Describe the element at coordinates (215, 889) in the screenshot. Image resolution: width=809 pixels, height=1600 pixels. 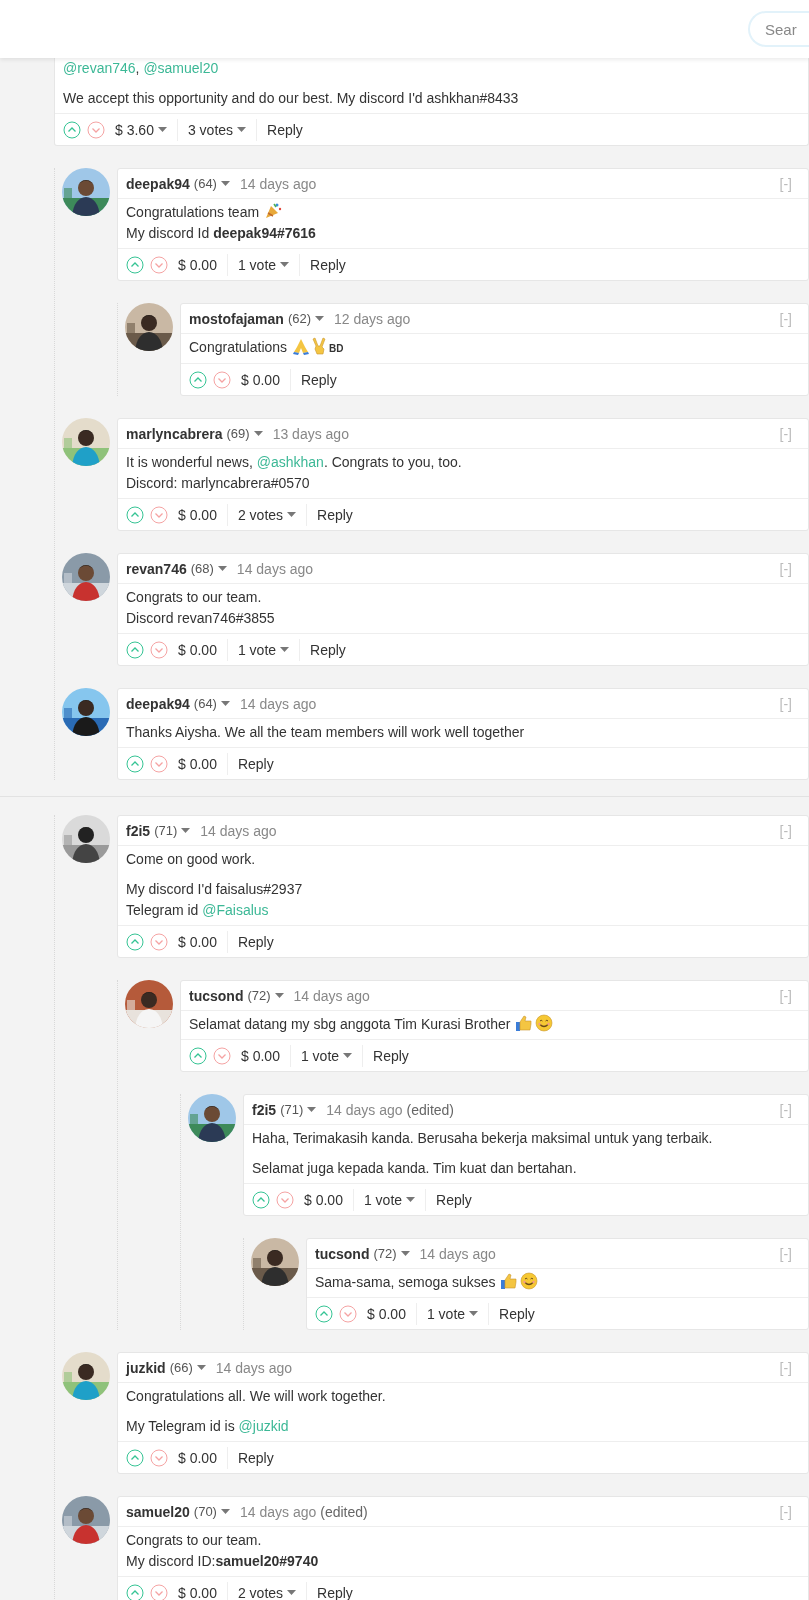
I see `comment-text: My discord I'd faisalus#2937` at that location.